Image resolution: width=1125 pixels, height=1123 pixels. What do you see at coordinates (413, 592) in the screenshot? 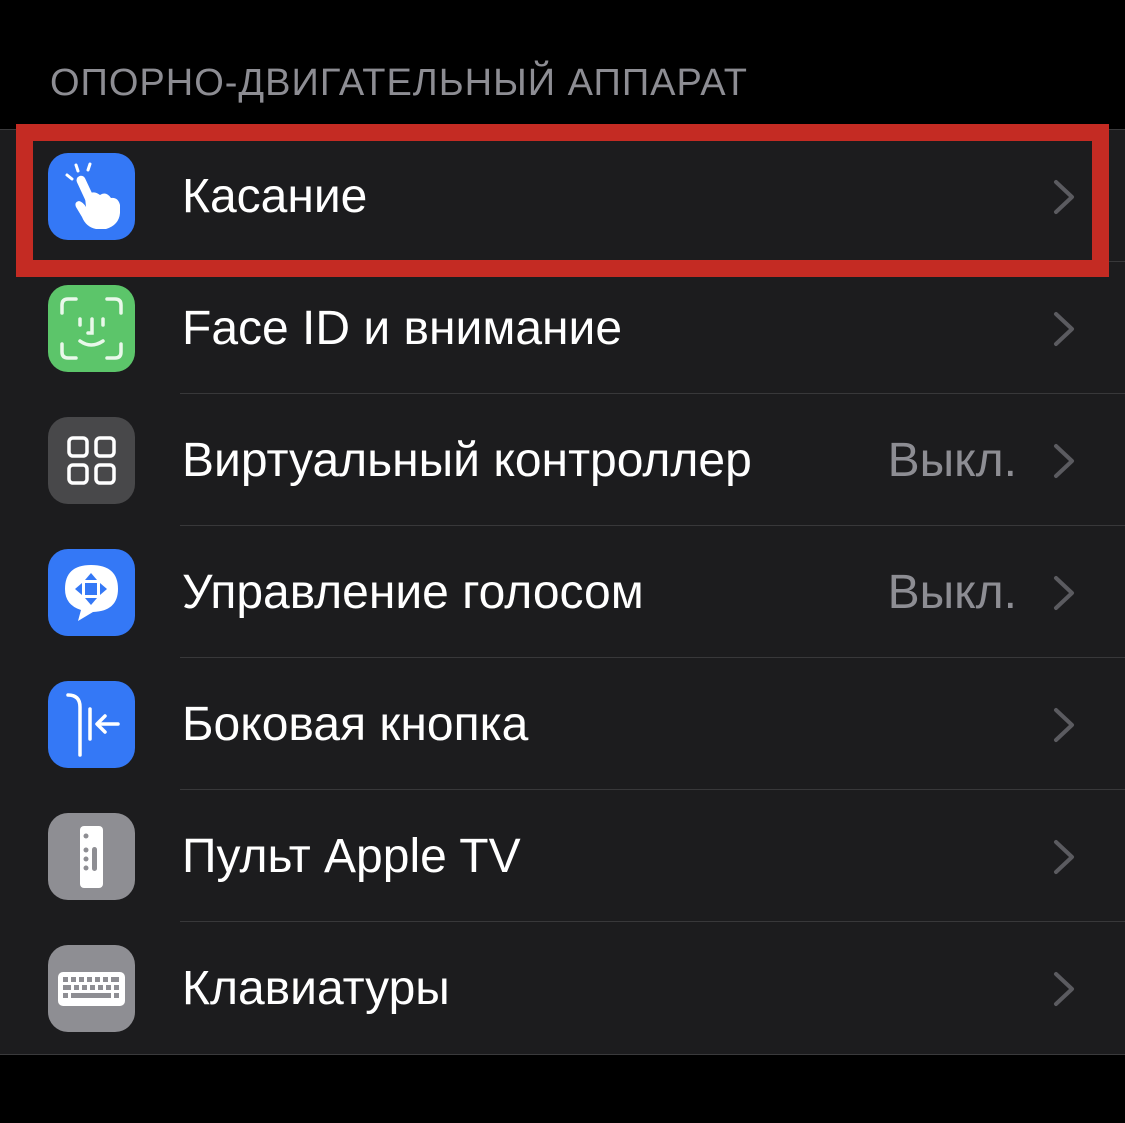
I see `row-label: Управление голосом` at bounding box center [413, 592].